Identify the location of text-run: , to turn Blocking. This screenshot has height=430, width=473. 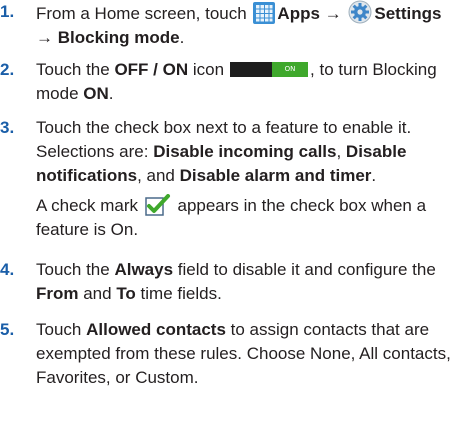
(373, 69).